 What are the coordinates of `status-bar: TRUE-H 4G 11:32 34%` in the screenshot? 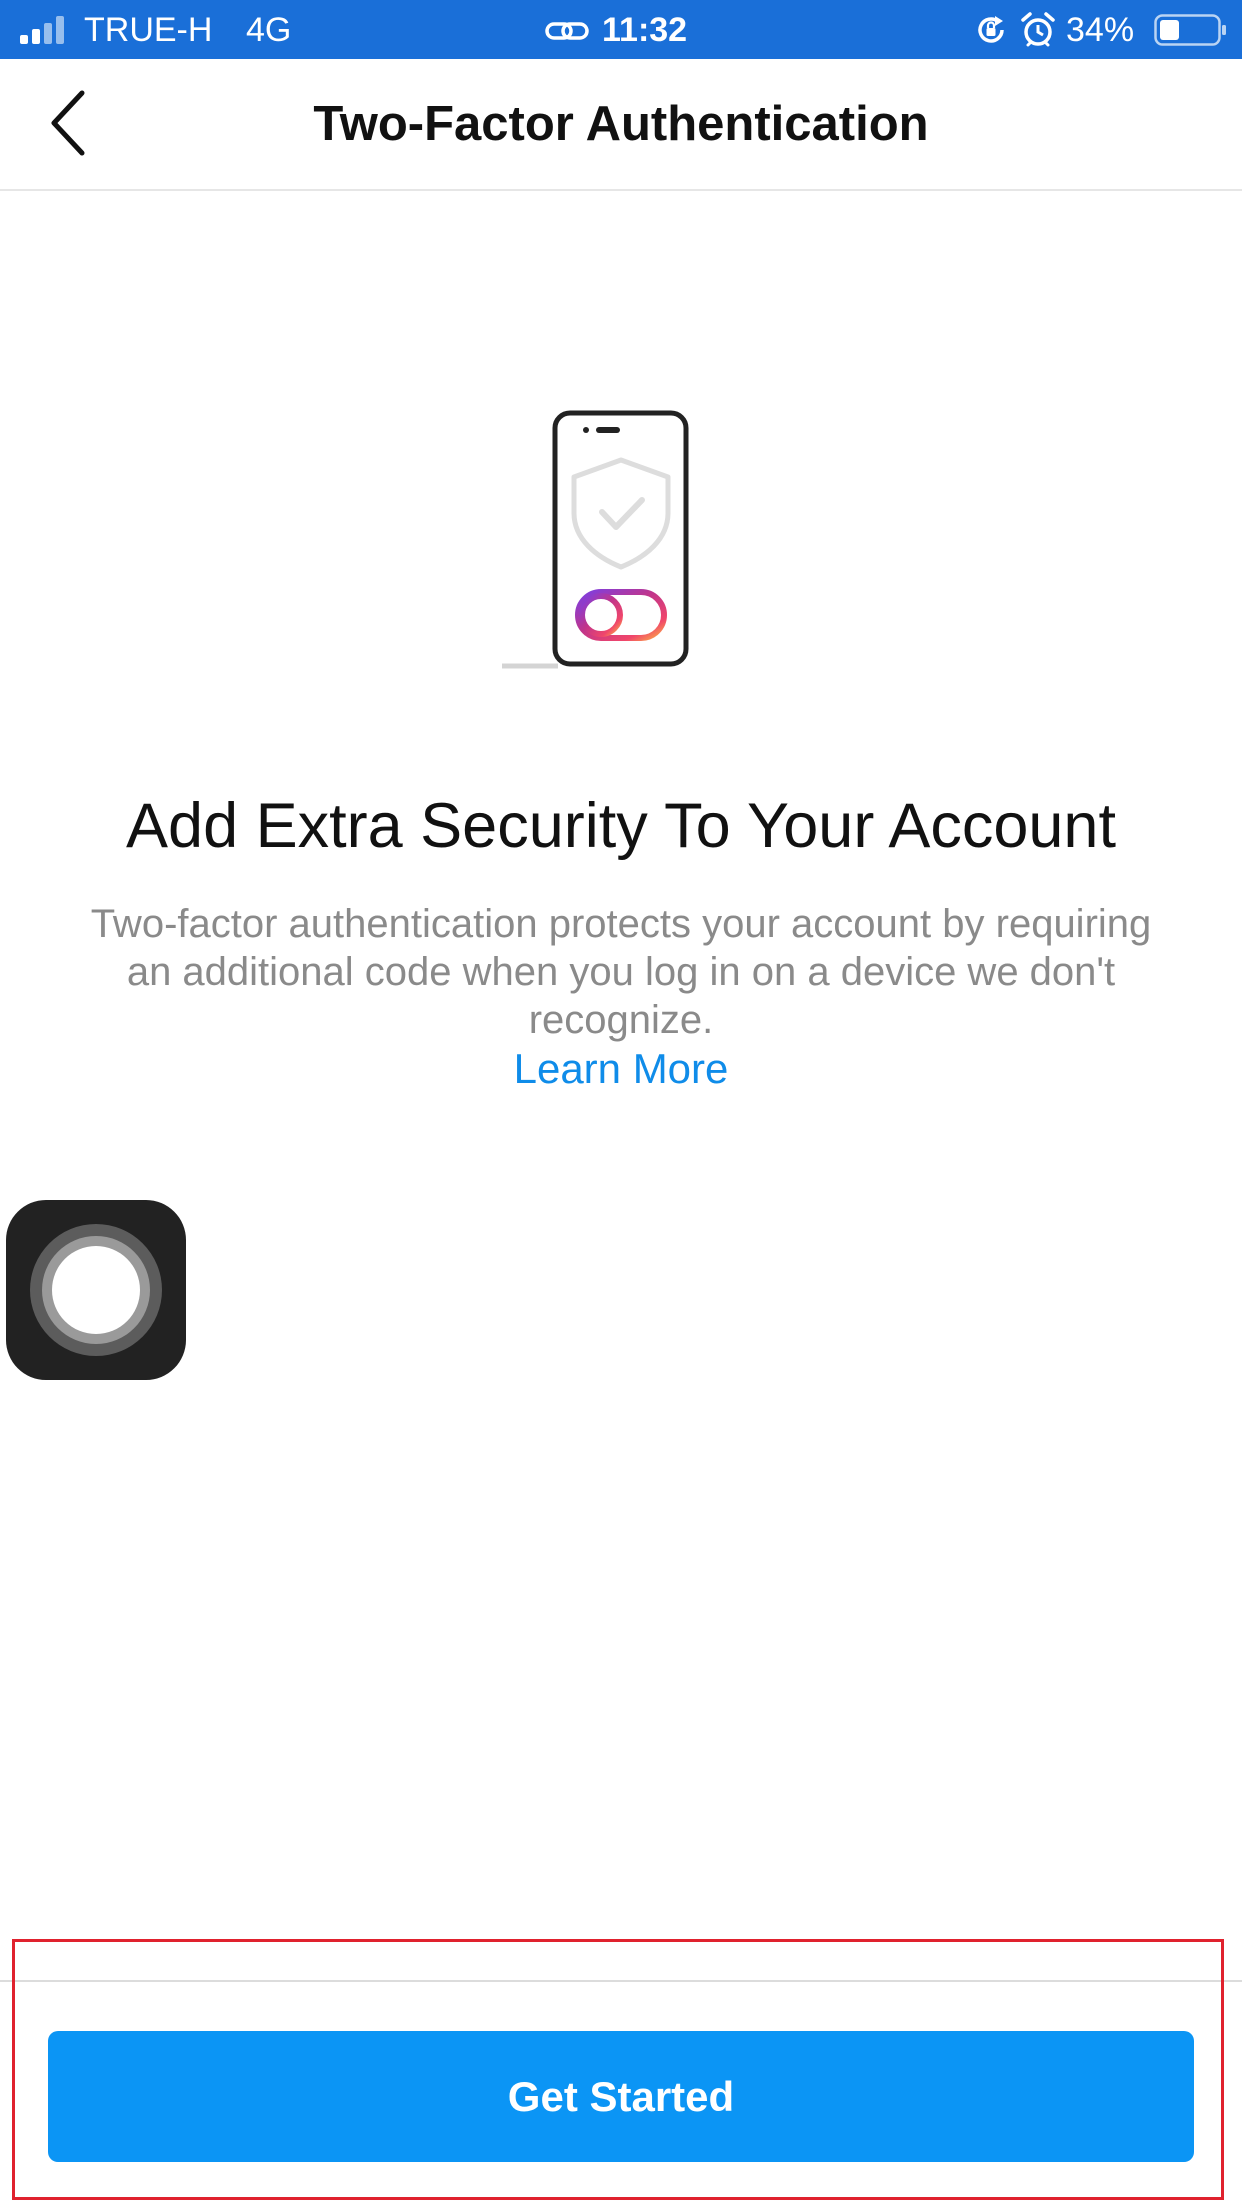 It's located at (621, 29).